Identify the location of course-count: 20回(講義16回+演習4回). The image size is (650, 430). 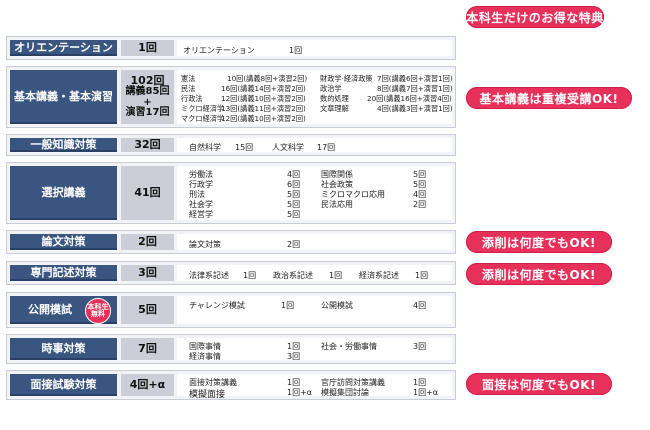
(409, 98).